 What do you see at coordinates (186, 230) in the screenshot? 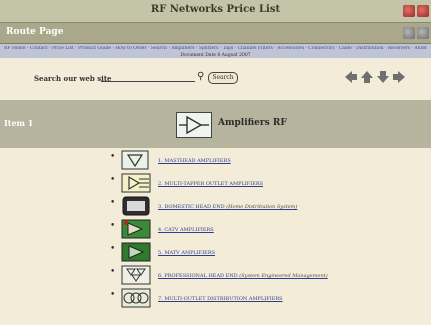
I see `product-link: 4. CATV AMPLIFIERS` at bounding box center [186, 230].